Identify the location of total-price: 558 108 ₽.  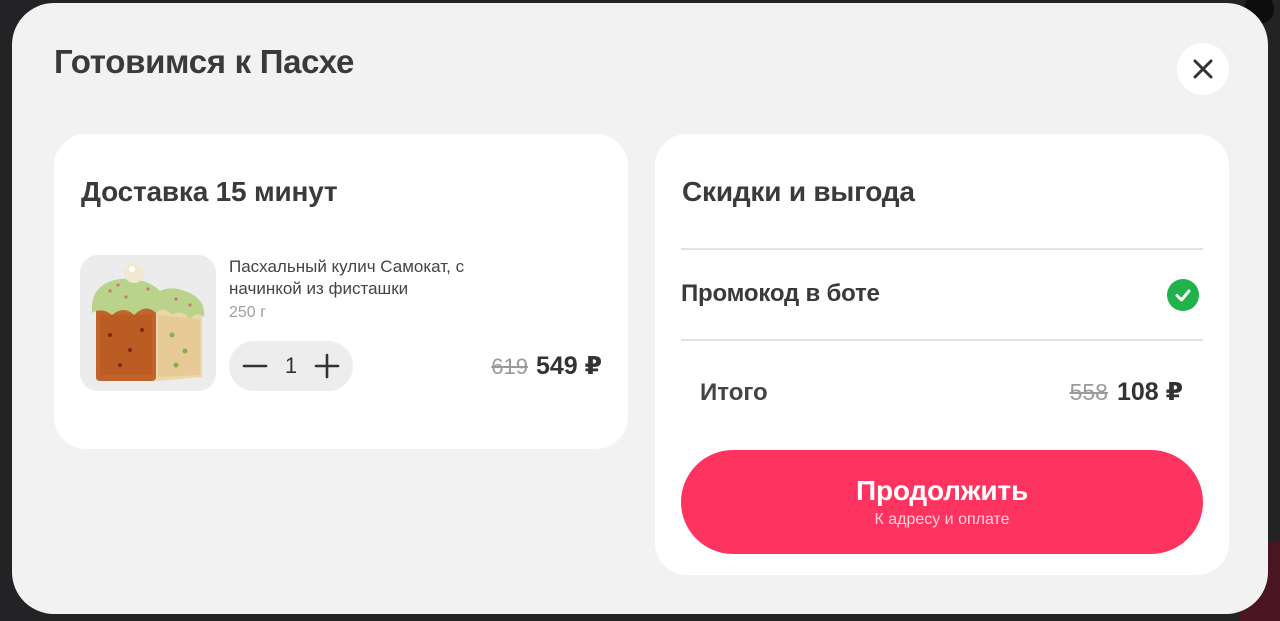
(1126, 392).